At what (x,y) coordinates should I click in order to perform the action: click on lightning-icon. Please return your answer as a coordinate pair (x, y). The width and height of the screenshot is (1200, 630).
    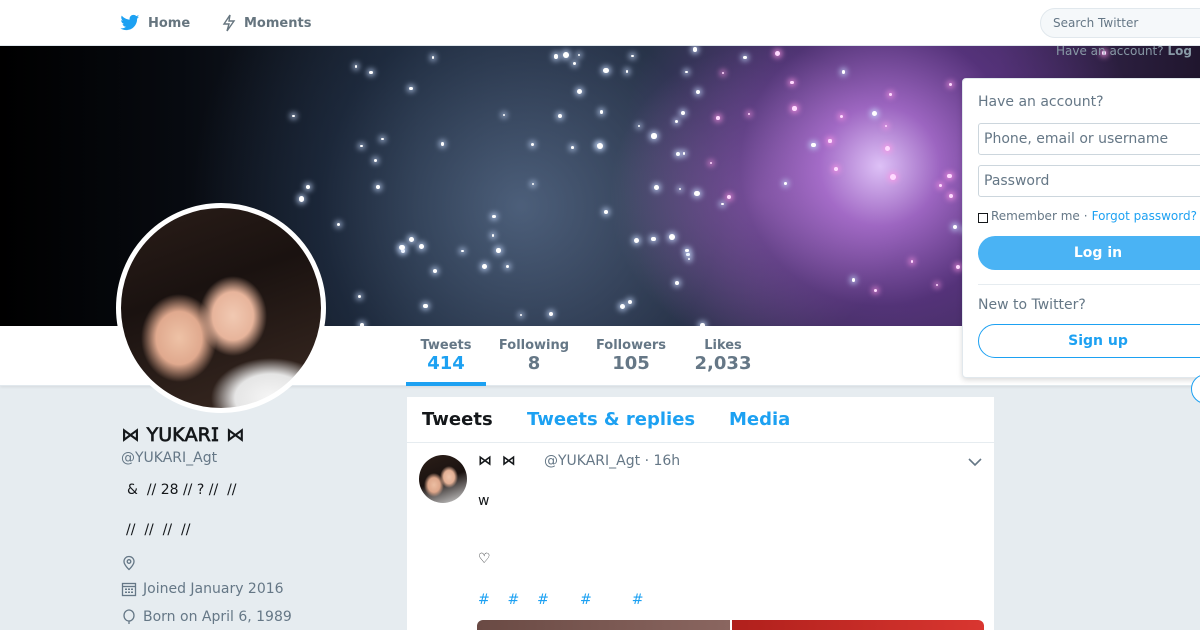
    Looking at the image, I should click on (229, 23).